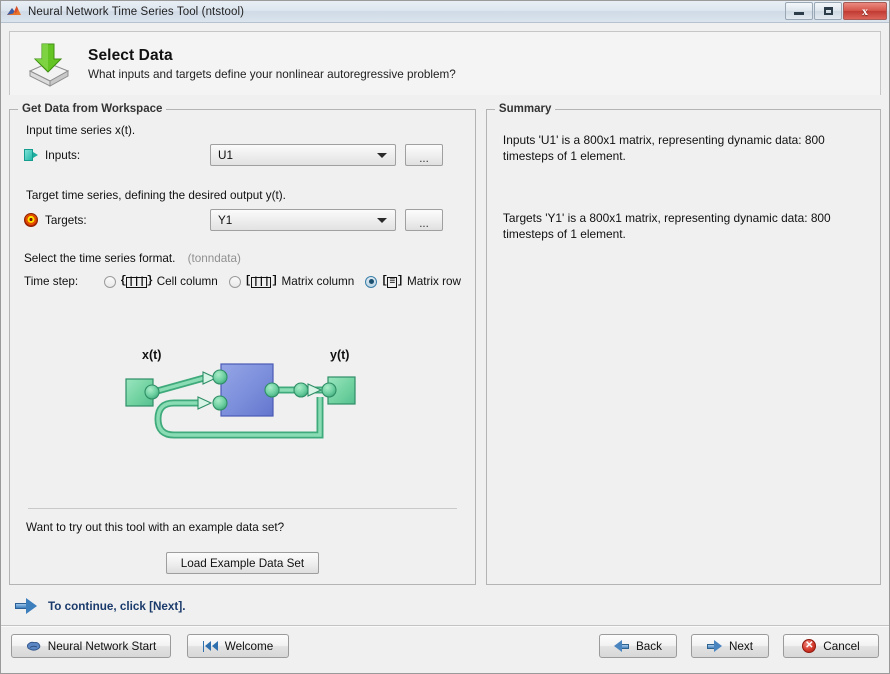 Image resolution: width=890 pixels, height=674 pixels. Describe the element at coordinates (809, 646) in the screenshot. I see `cancel-circle-icon: ✕` at that location.